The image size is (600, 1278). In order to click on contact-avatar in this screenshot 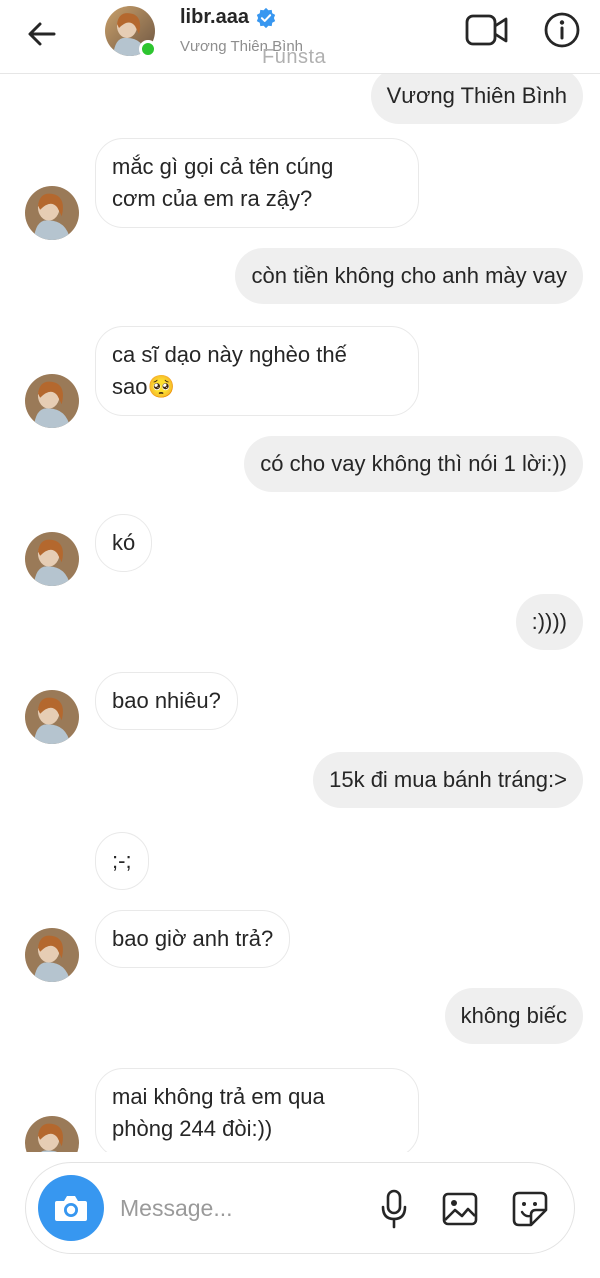, I will do `click(131, 32)`.